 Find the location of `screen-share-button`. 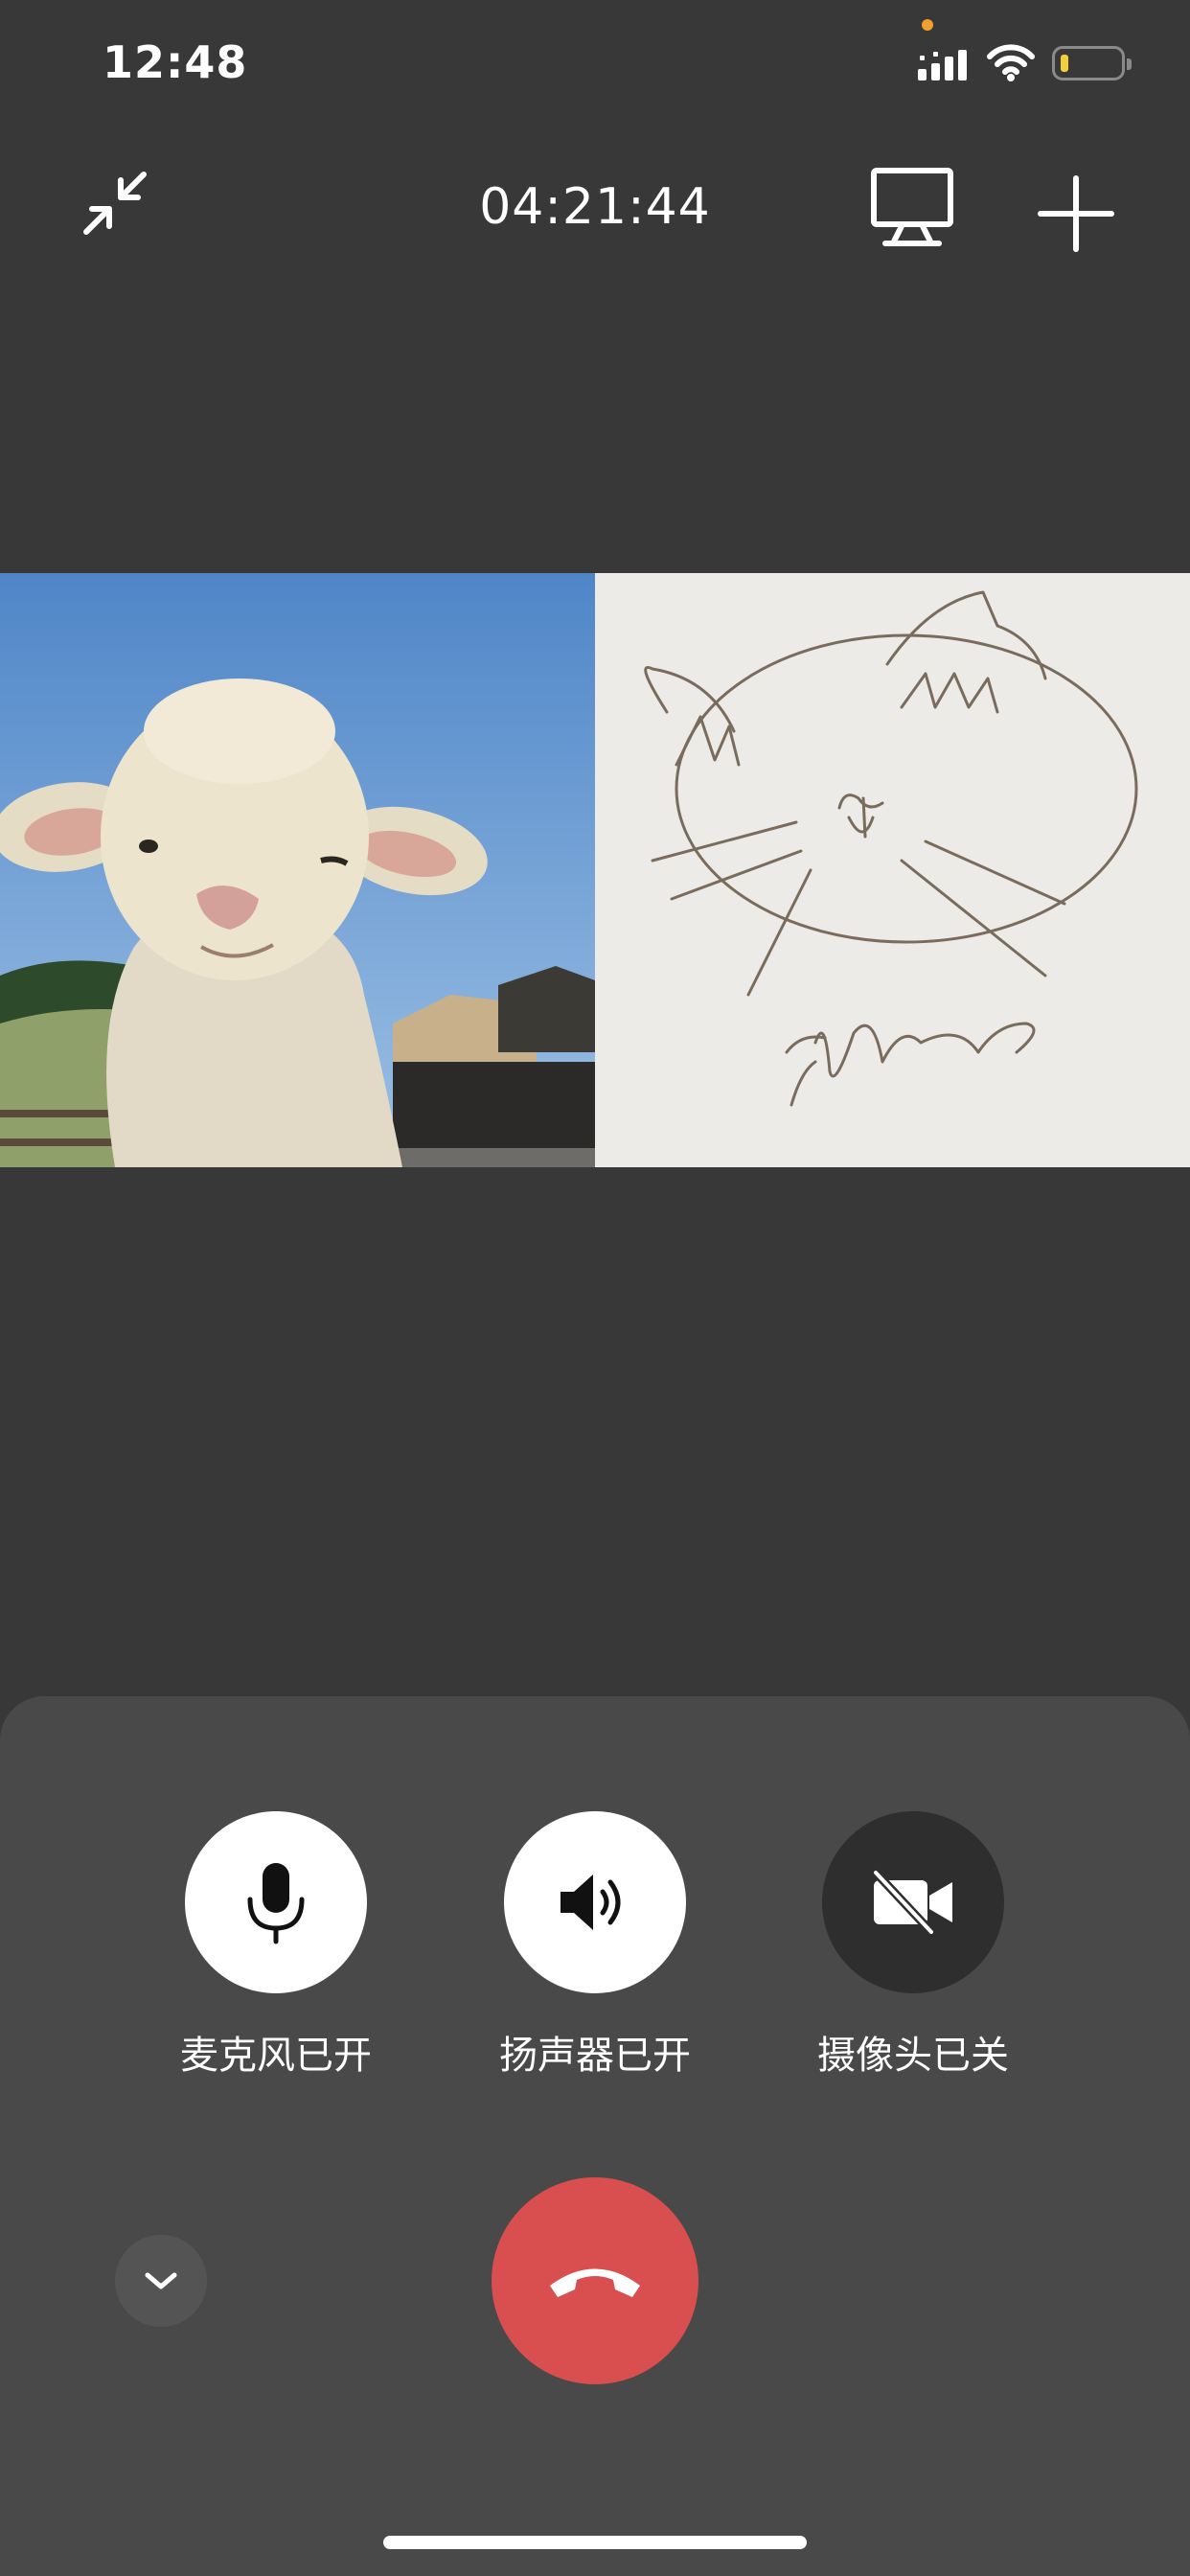

screen-share-button is located at coordinates (912, 207).